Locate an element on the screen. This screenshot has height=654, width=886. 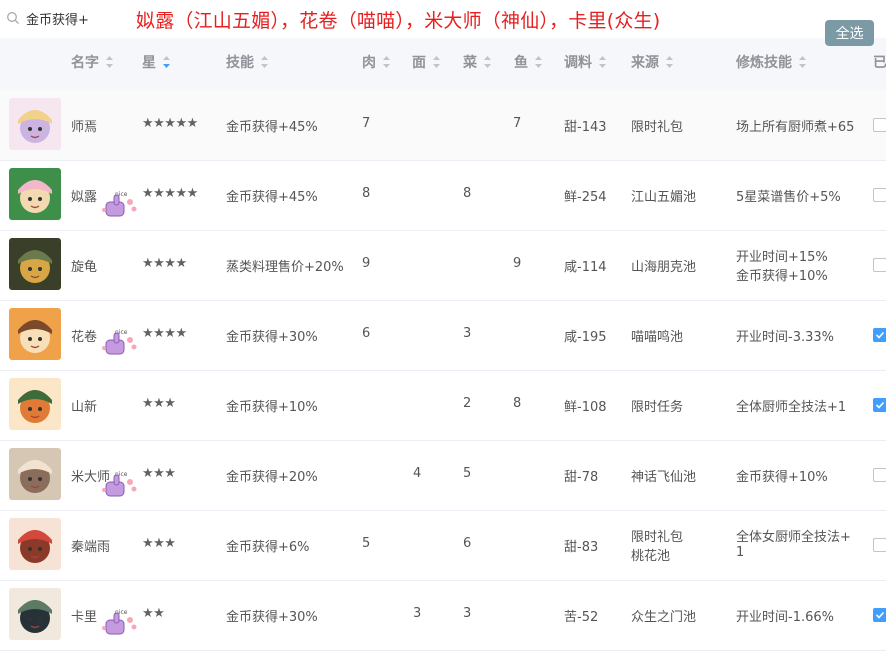
training-skill: 全体厨师全技法+1 is located at coordinates (791, 407).